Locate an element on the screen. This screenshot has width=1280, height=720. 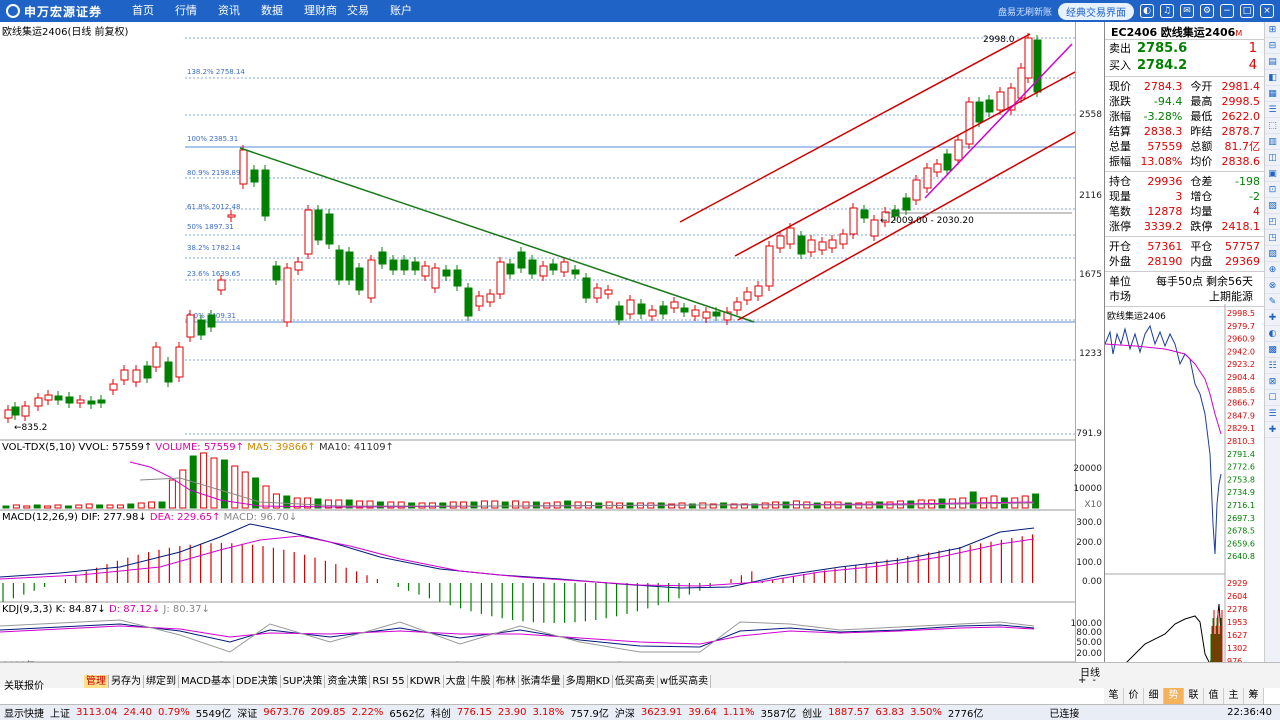
toolbar-icon: ☐ is located at coordinates (1272, 398).